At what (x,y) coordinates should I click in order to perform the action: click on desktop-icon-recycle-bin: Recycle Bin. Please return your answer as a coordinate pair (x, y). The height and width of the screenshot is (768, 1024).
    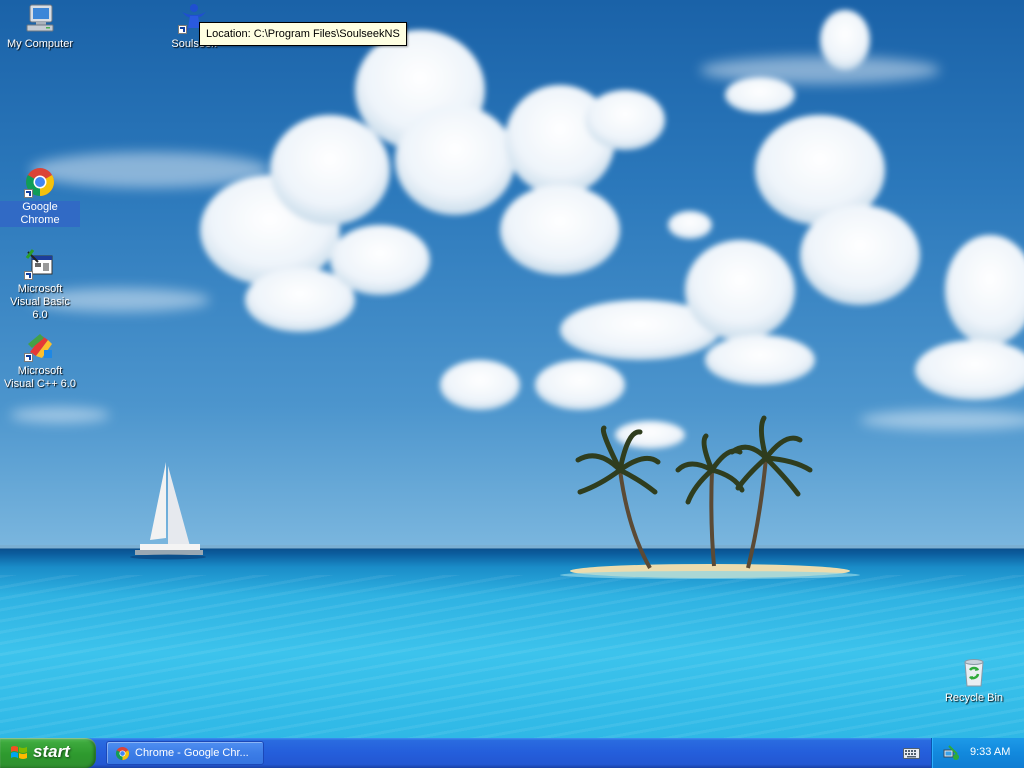
    Looking at the image, I should click on (974, 681).